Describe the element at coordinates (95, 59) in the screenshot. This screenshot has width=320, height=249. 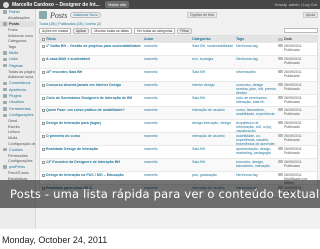
I see `post-title-link: A casa MAX é sustentável` at that location.